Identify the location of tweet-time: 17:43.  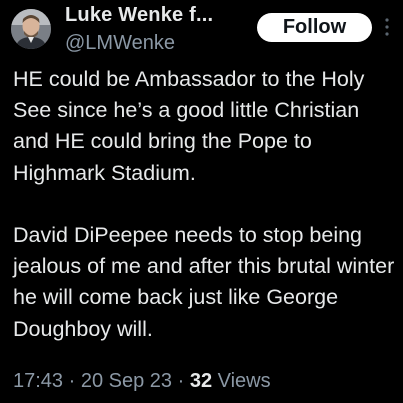
(38, 381).